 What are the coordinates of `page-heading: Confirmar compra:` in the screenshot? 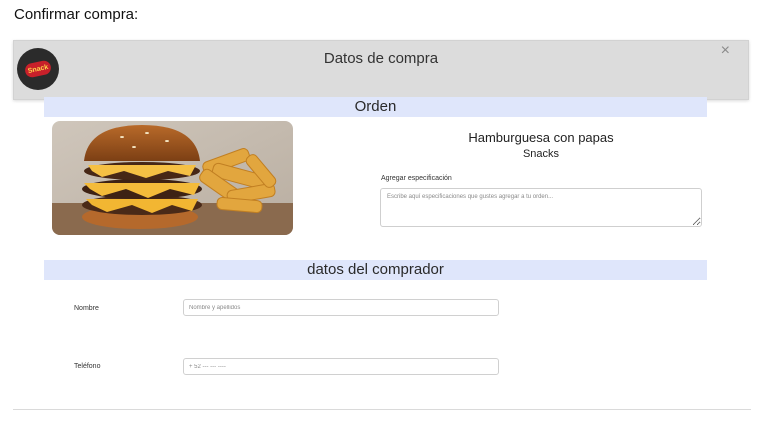 It's located at (76, 14).